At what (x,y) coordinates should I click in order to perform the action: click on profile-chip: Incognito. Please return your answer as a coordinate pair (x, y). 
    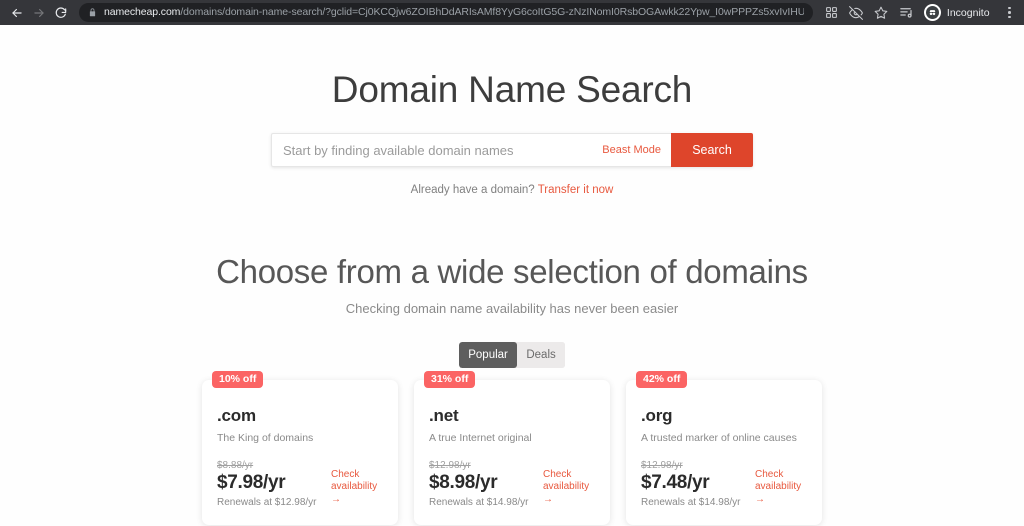
    Looking at the image, I should click on (960, 13).